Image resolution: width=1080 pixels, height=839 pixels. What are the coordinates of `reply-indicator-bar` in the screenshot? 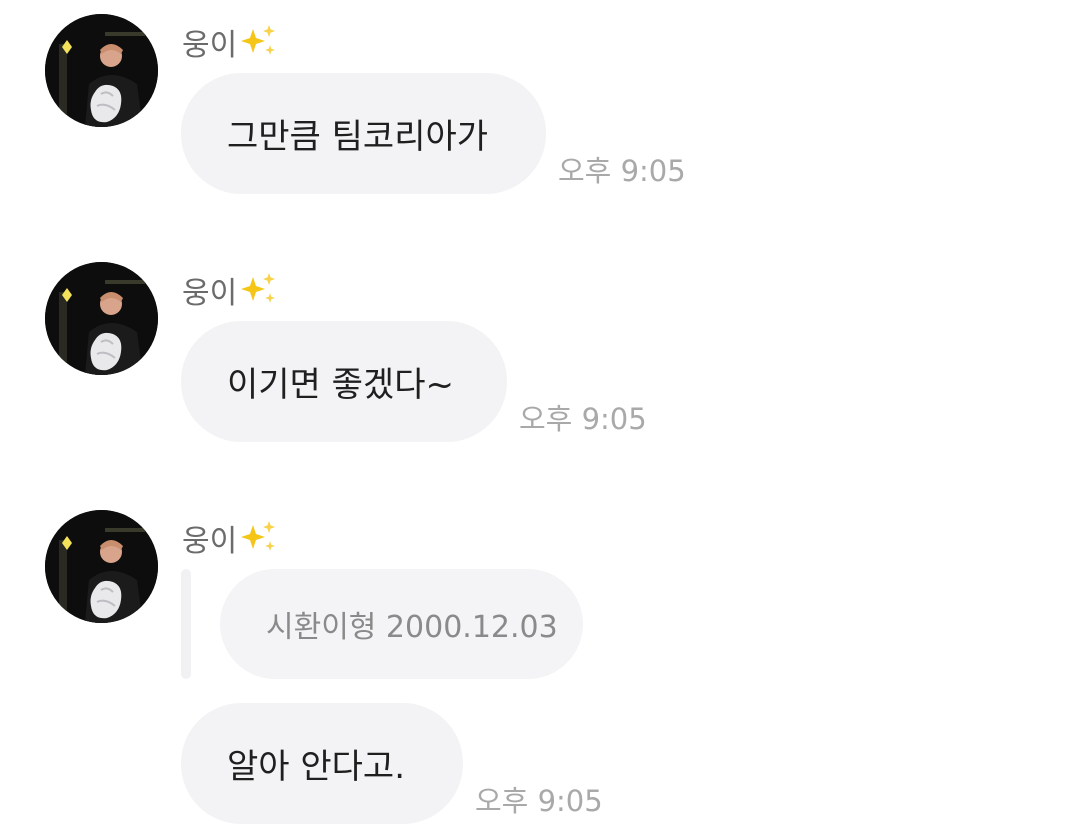 It's located at (186, 624).